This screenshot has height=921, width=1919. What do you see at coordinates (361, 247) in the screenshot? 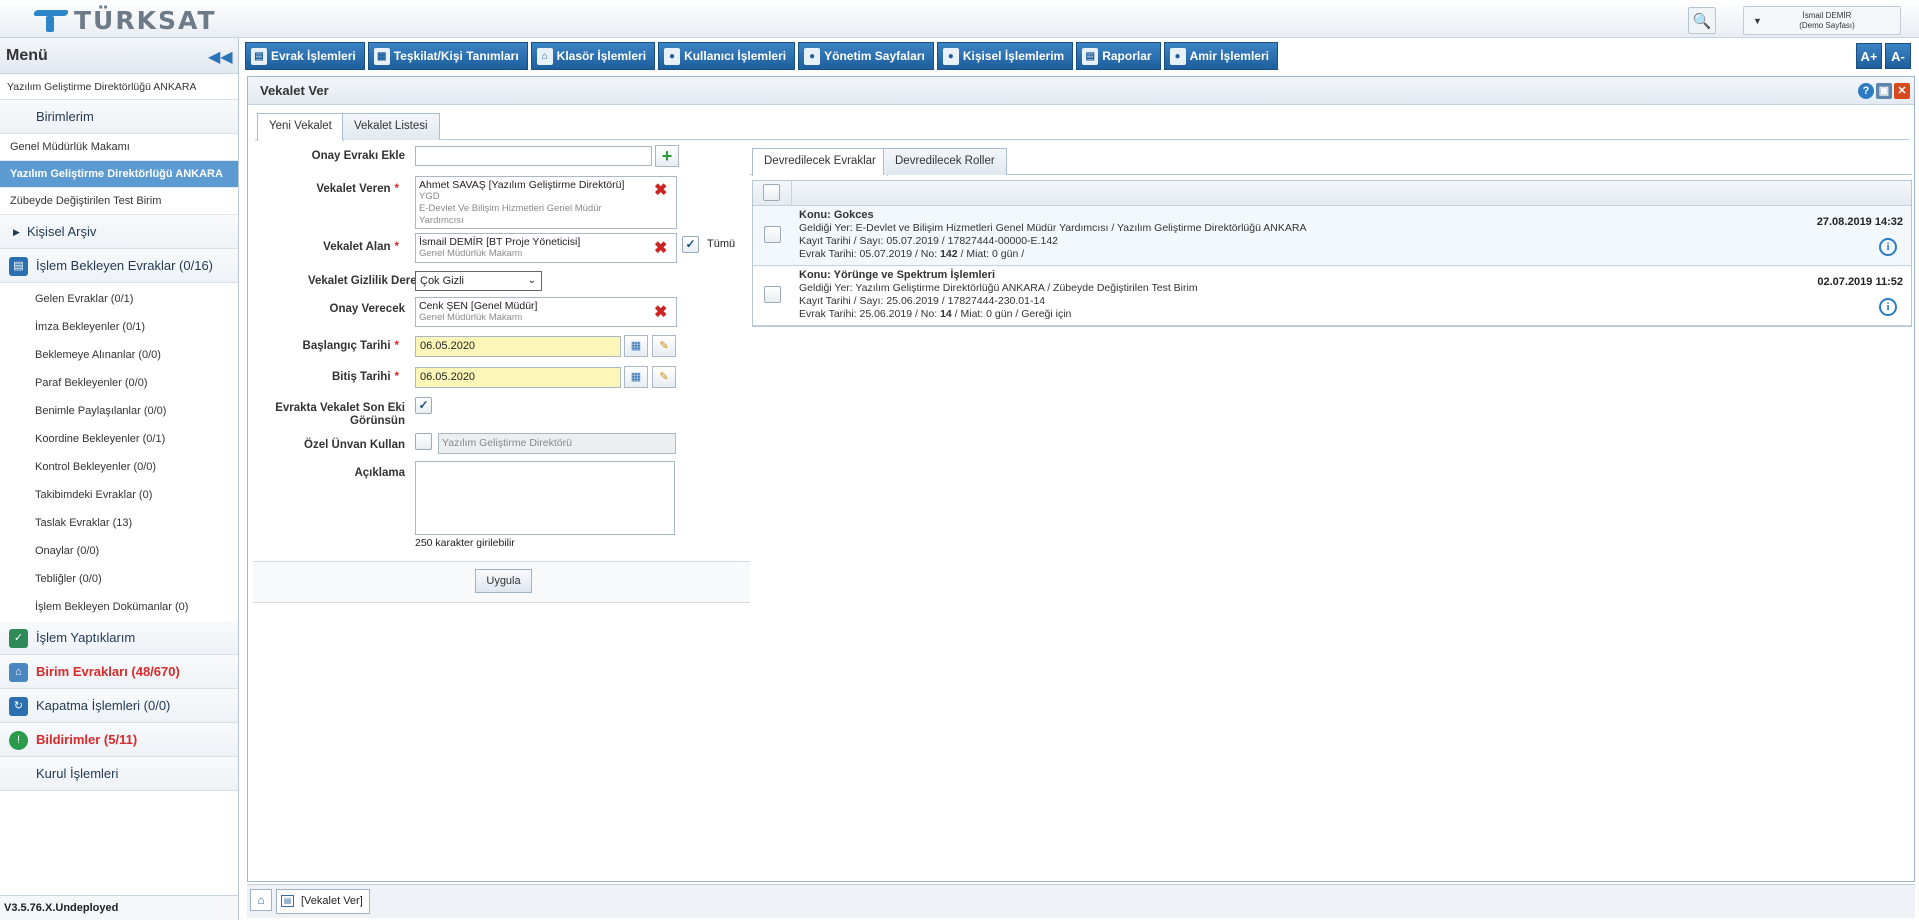
I see `vekalet-alan-label: Vekalet Alan *` at bounding box center [361, 247].